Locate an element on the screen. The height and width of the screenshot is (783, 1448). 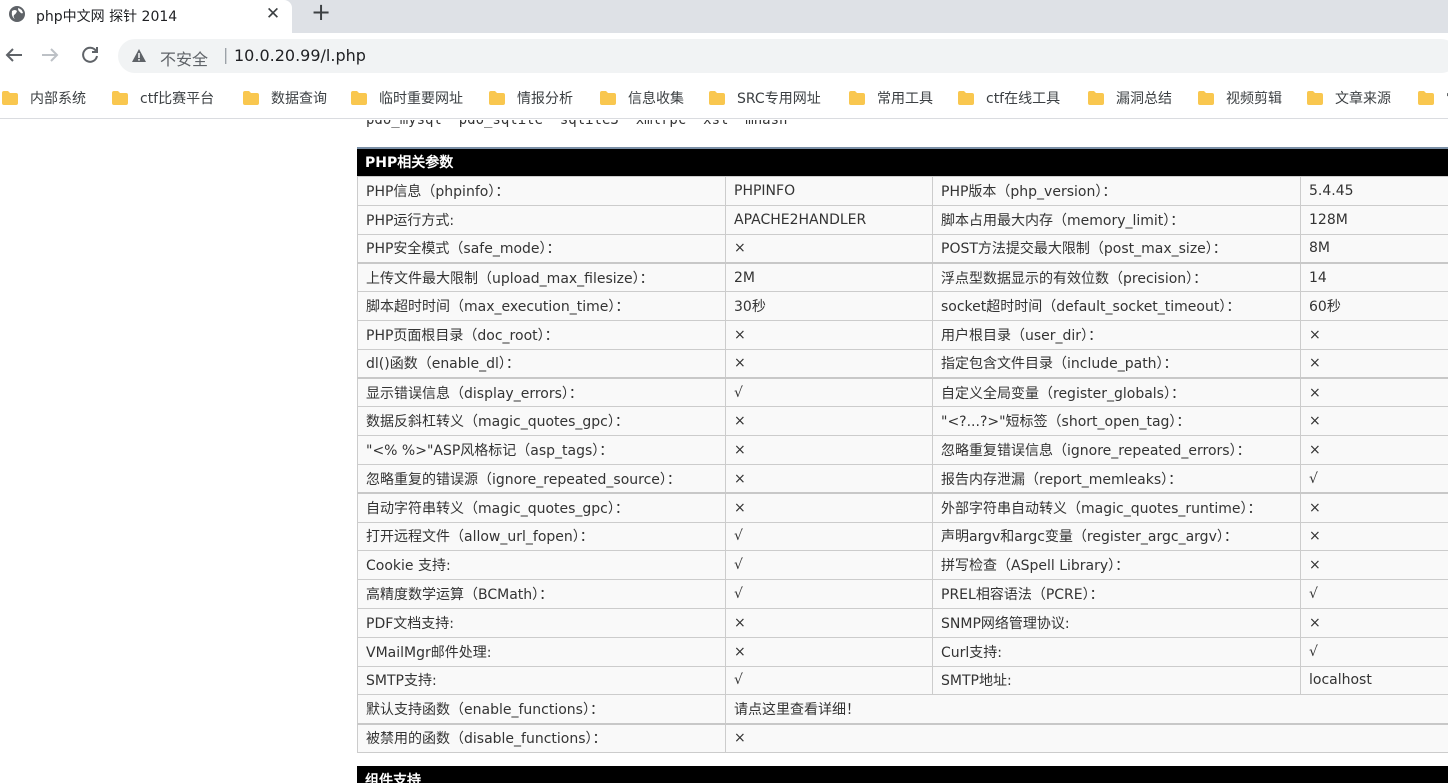
label-cell: SMTP地址: is located at coordinates (1116, 680).